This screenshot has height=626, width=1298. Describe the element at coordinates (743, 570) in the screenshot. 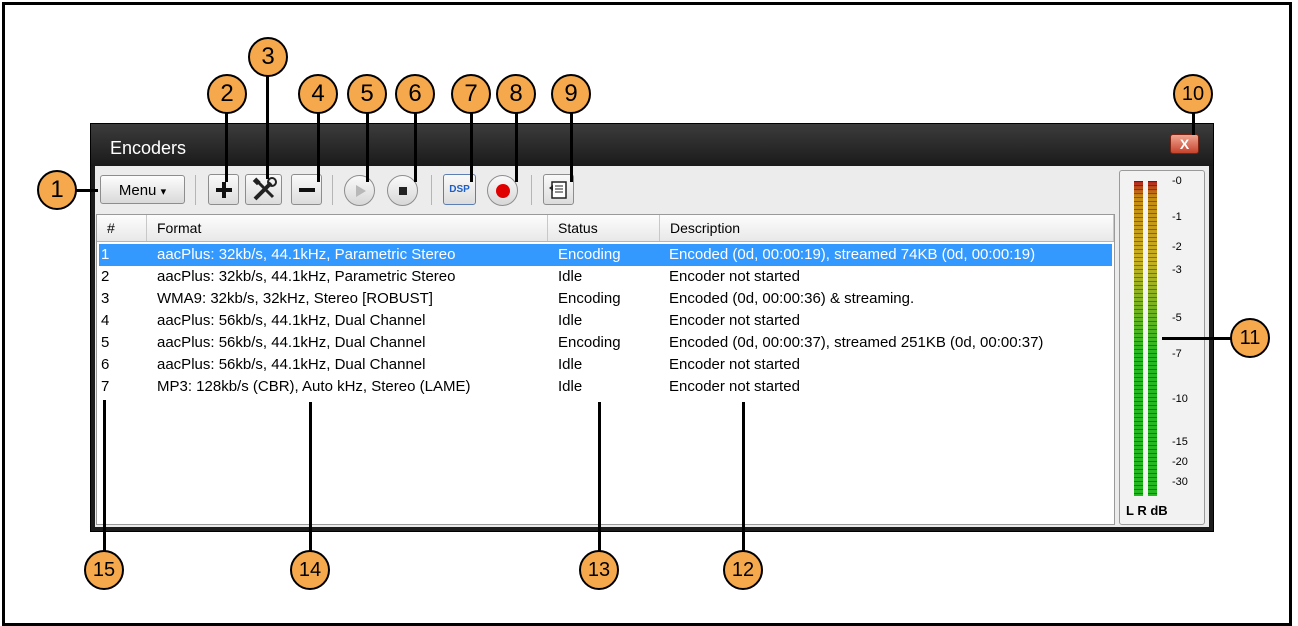

I see `callout-badge: 12` at that location.